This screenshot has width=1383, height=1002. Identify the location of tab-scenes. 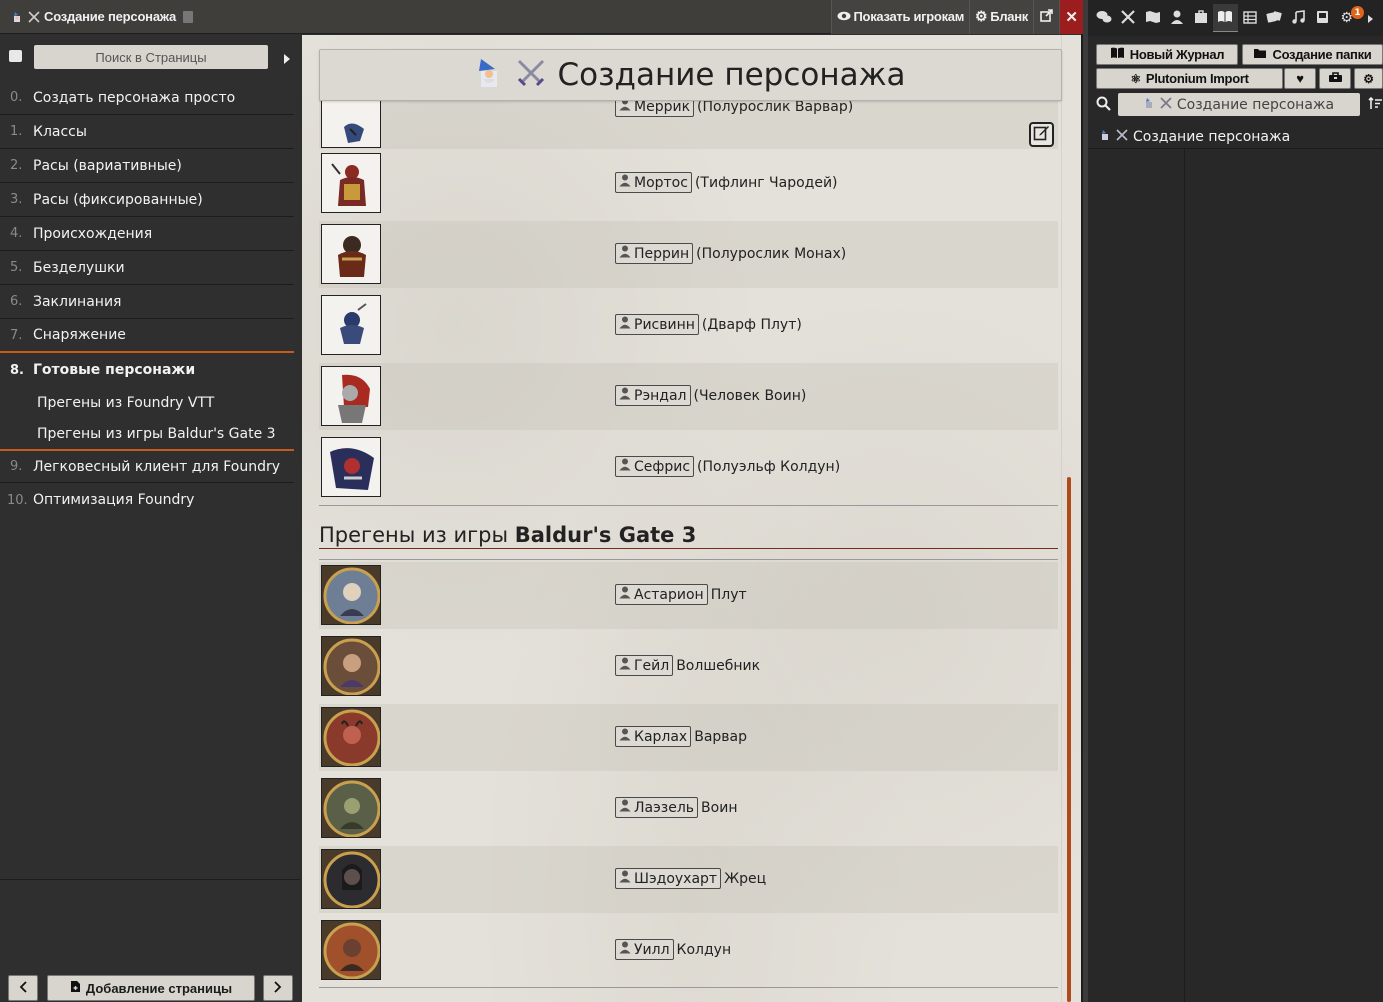
(1153, 18).